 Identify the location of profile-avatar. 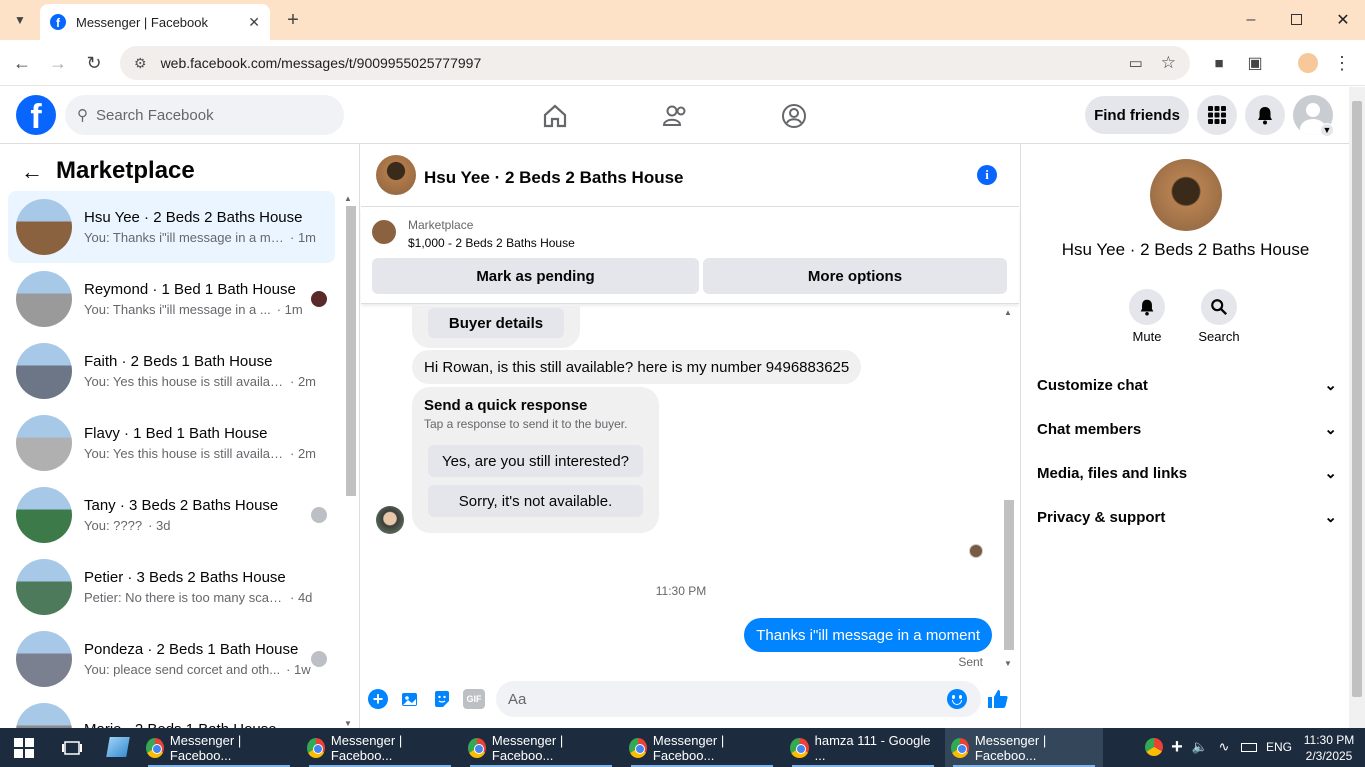
(1186, 195).